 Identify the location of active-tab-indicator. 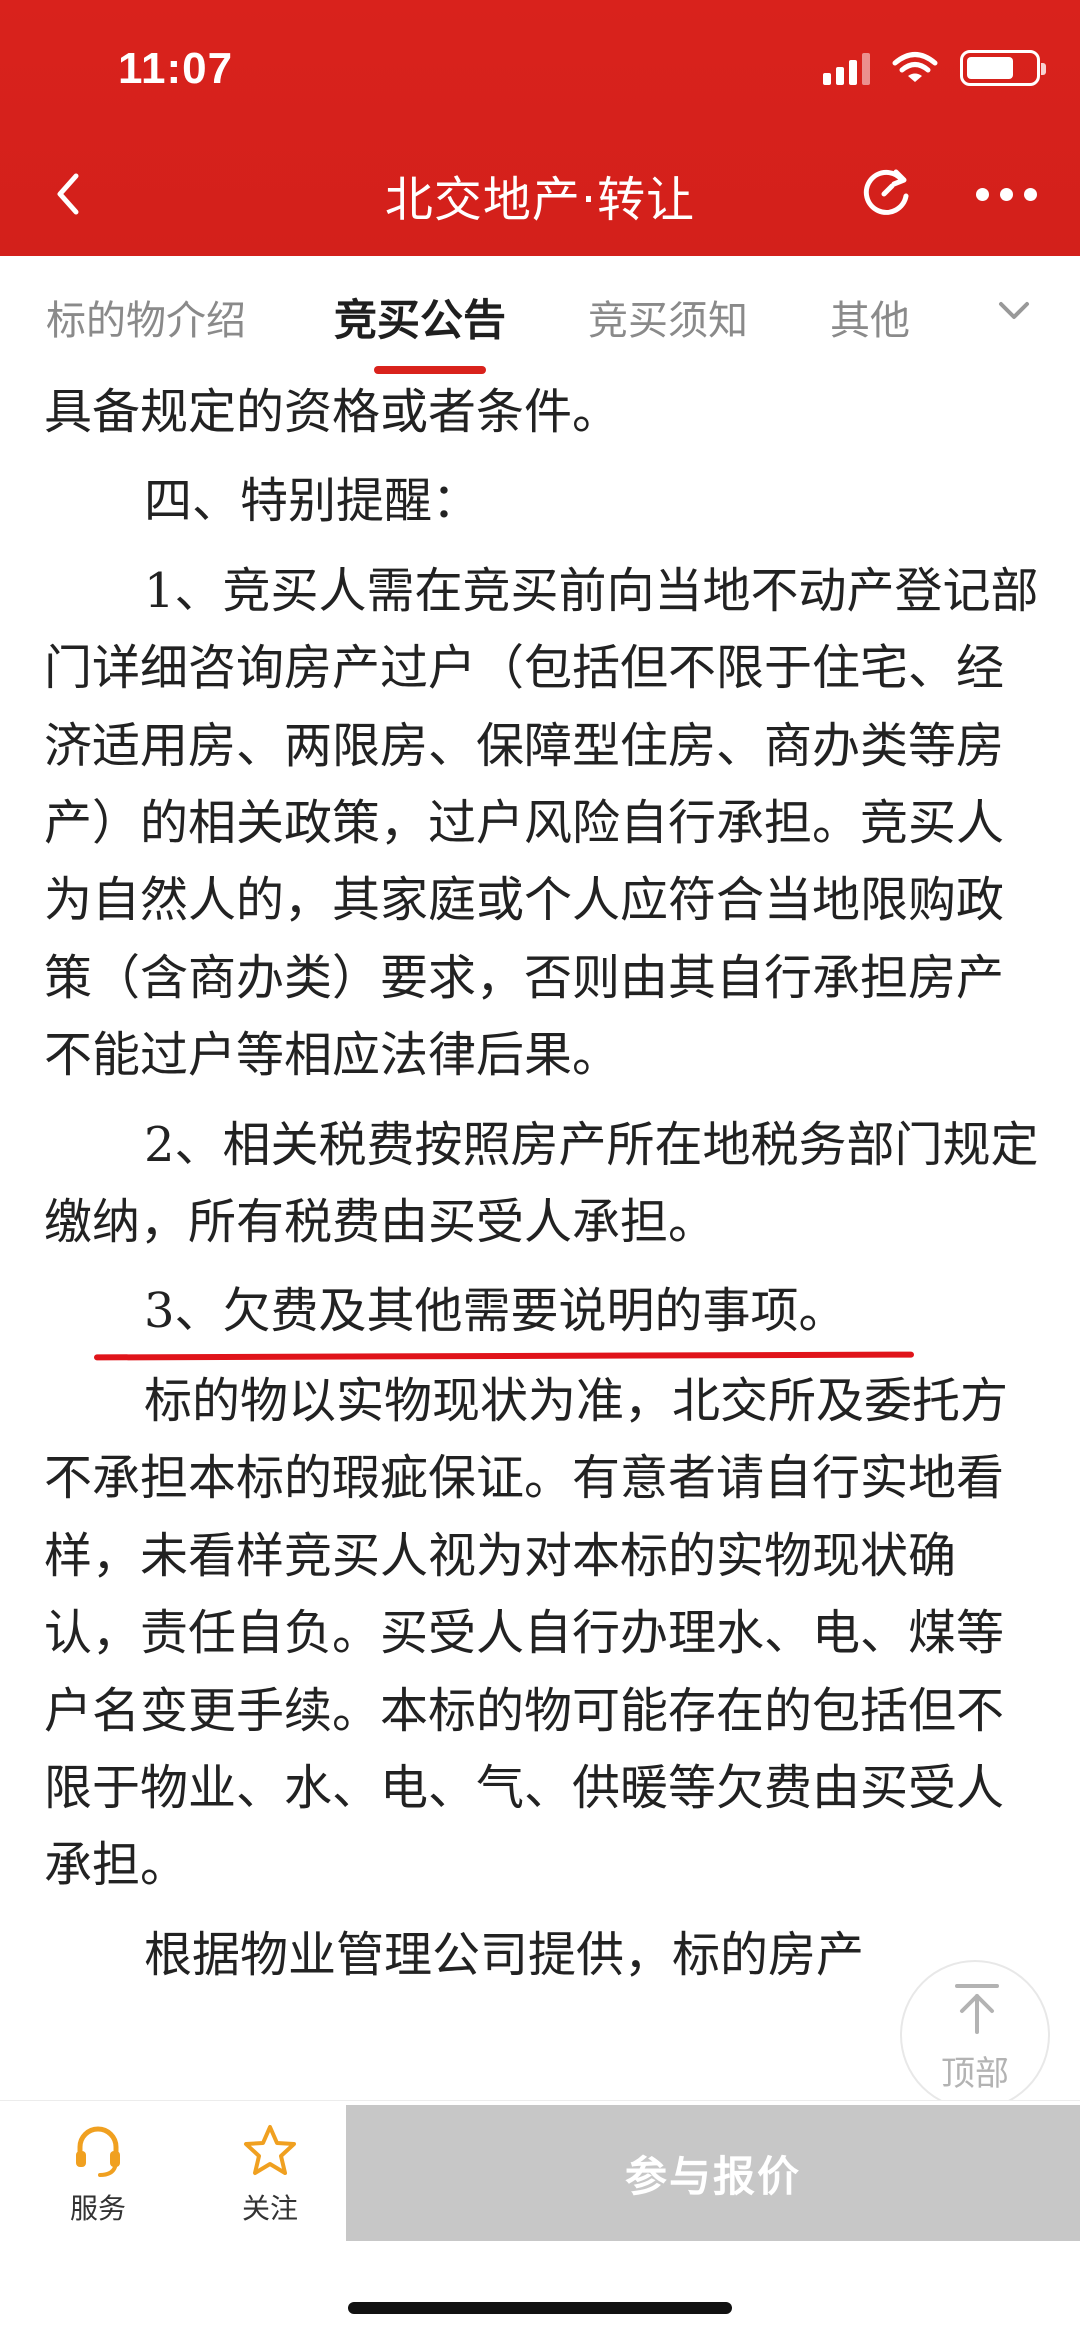
(430, 370).